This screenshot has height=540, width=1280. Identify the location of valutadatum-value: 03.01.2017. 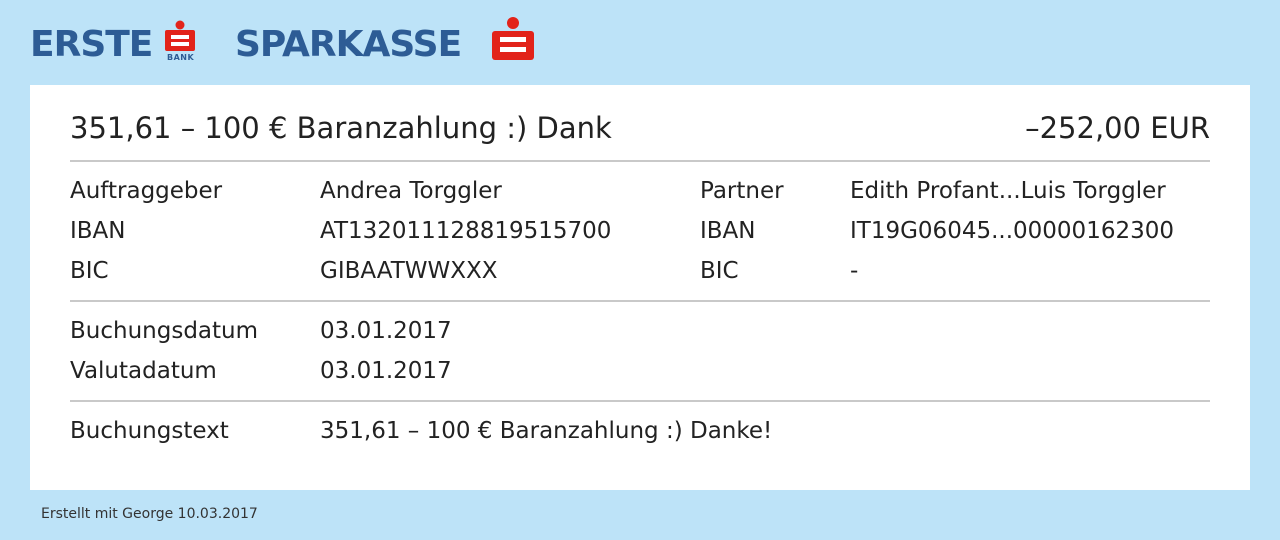
(386, 371).